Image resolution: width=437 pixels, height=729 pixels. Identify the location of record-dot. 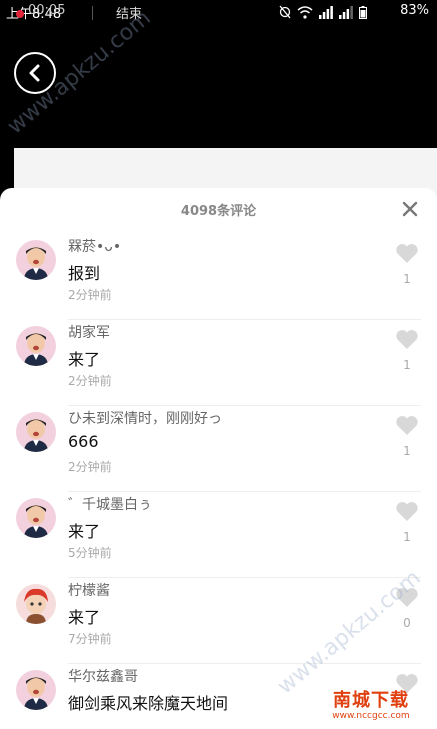
(20, 14).